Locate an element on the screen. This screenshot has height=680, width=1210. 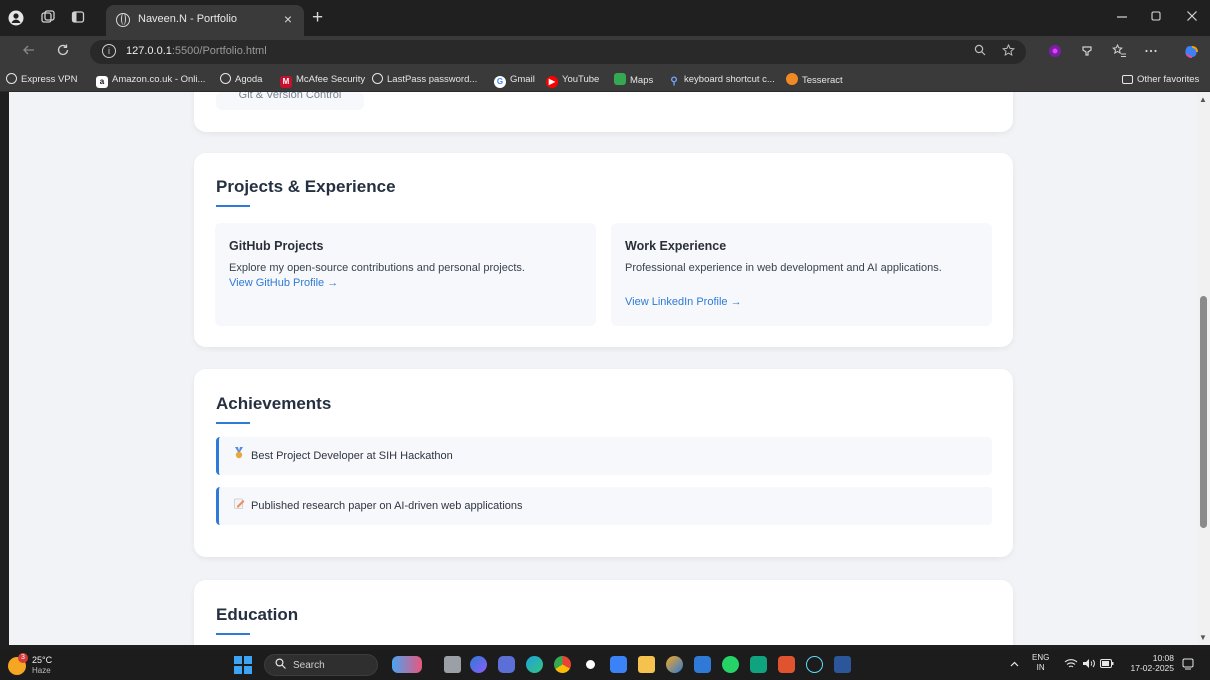
word-icon is located at coordinates (842, 664).